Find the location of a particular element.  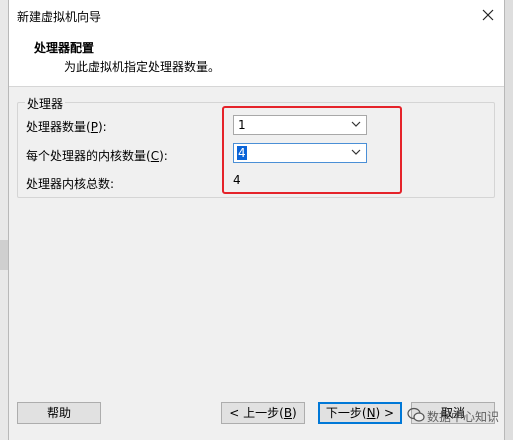

title-bar: 新建虚拟机向导 is located at coordinates (256, 15).